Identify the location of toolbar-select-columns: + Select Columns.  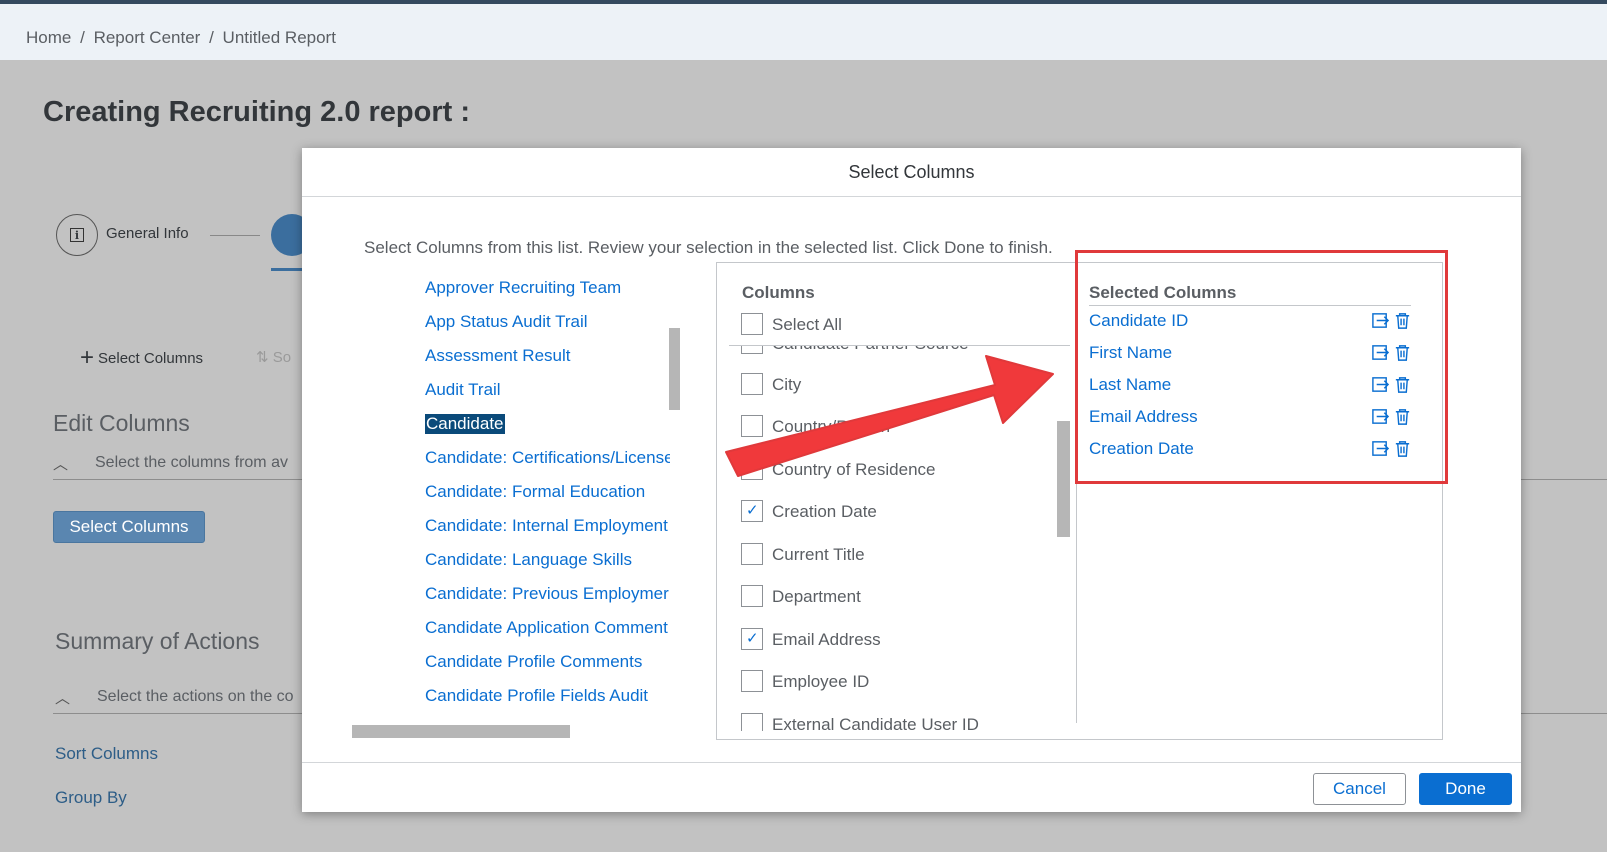
(142, 357).